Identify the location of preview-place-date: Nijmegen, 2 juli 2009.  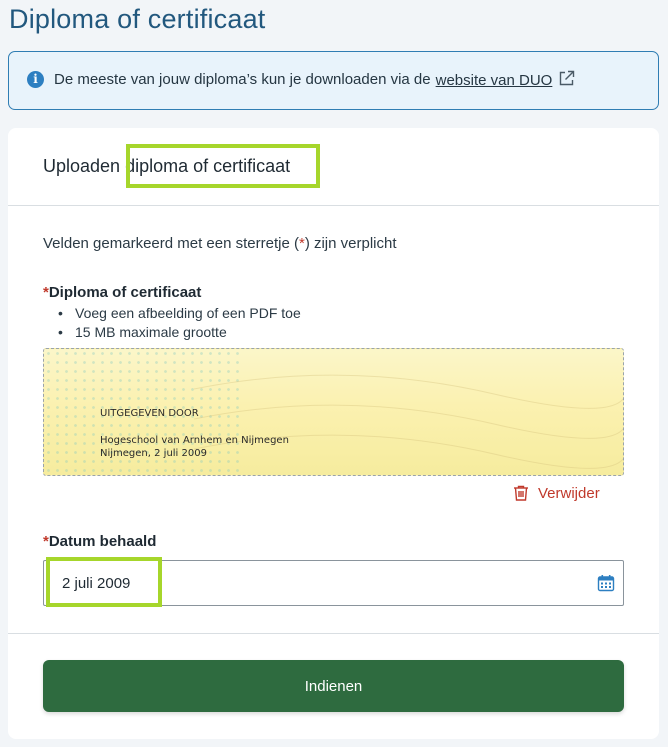
(153, 453).